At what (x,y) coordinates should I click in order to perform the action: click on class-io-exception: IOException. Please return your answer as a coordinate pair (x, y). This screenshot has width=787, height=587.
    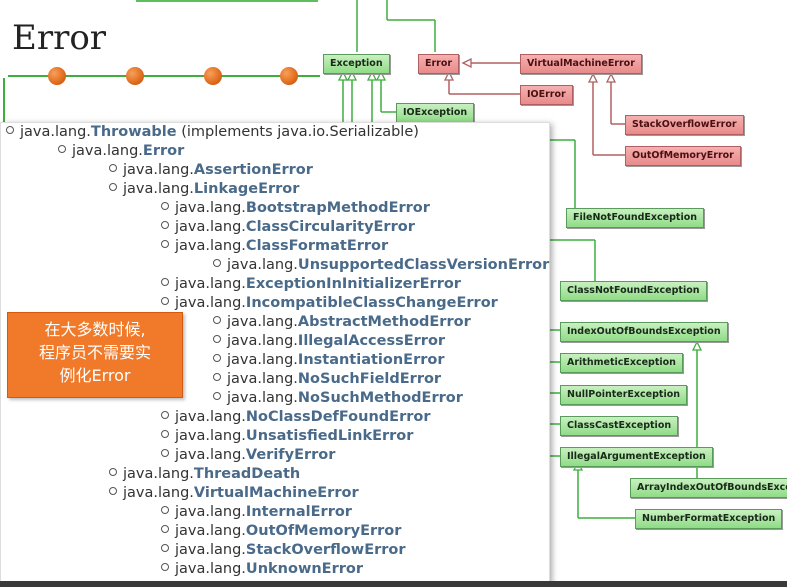
    Looking at the image, I should click on (435, 113).